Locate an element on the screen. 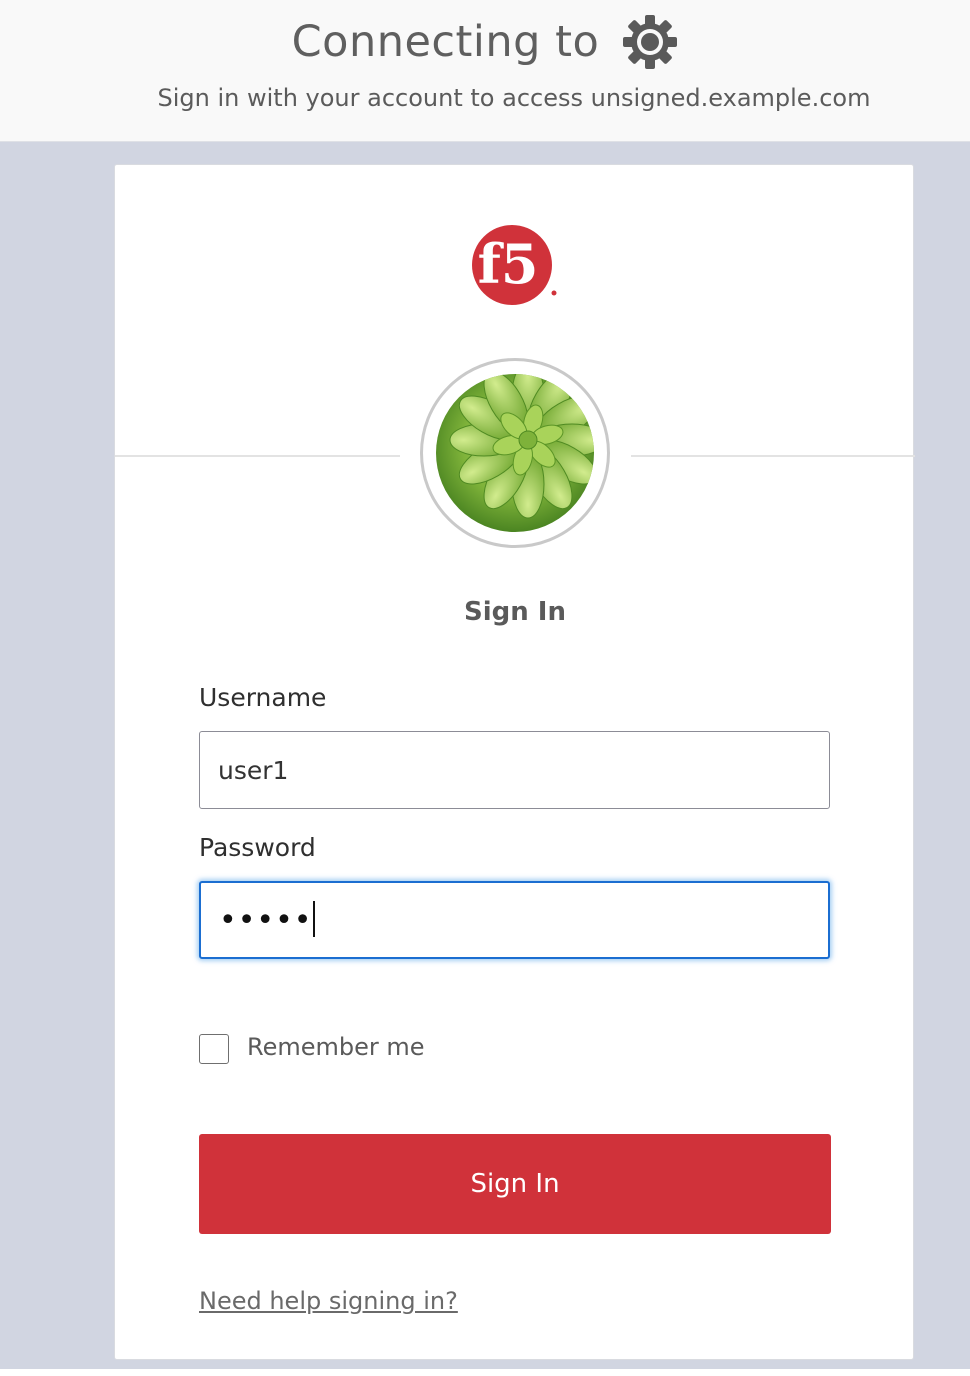  username-input is located at coordinates (514, 770).